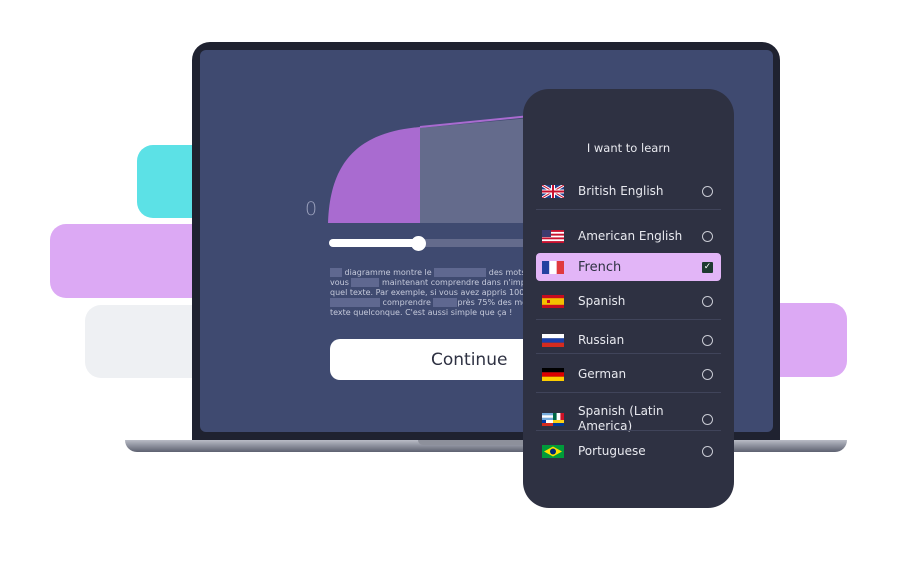  I want to click on language-option: Spanish, so click(628, 301).